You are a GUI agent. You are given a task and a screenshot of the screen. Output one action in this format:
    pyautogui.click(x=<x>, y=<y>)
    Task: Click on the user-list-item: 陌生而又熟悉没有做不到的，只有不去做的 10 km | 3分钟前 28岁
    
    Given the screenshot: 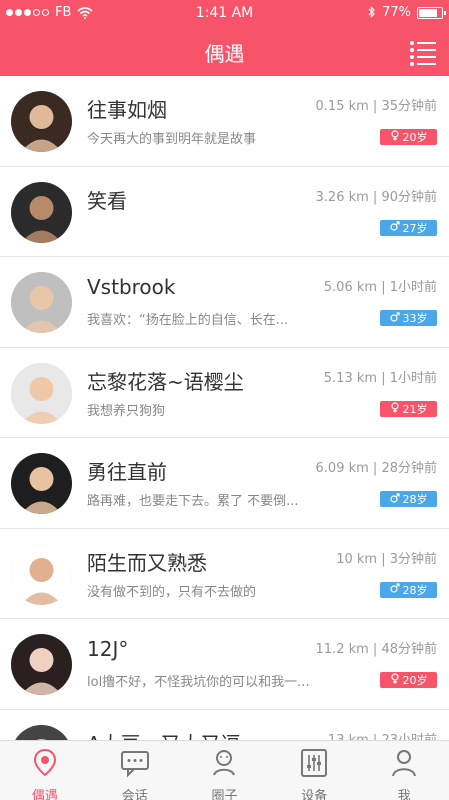 What is the action you would take?
    pyautogui.click(x=224, y=574)
    